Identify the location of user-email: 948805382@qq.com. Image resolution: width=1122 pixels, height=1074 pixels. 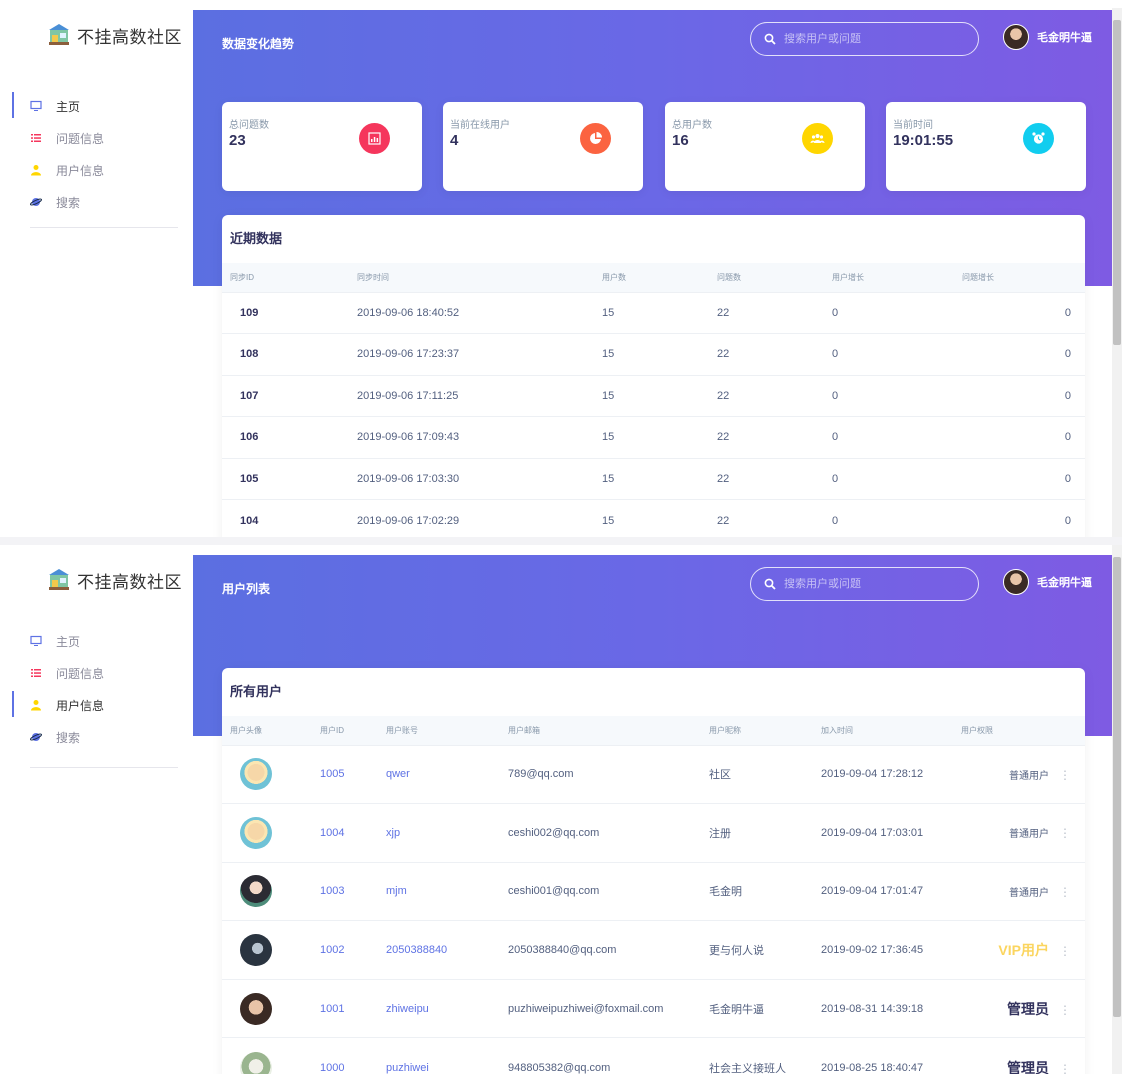
(608, 1055).